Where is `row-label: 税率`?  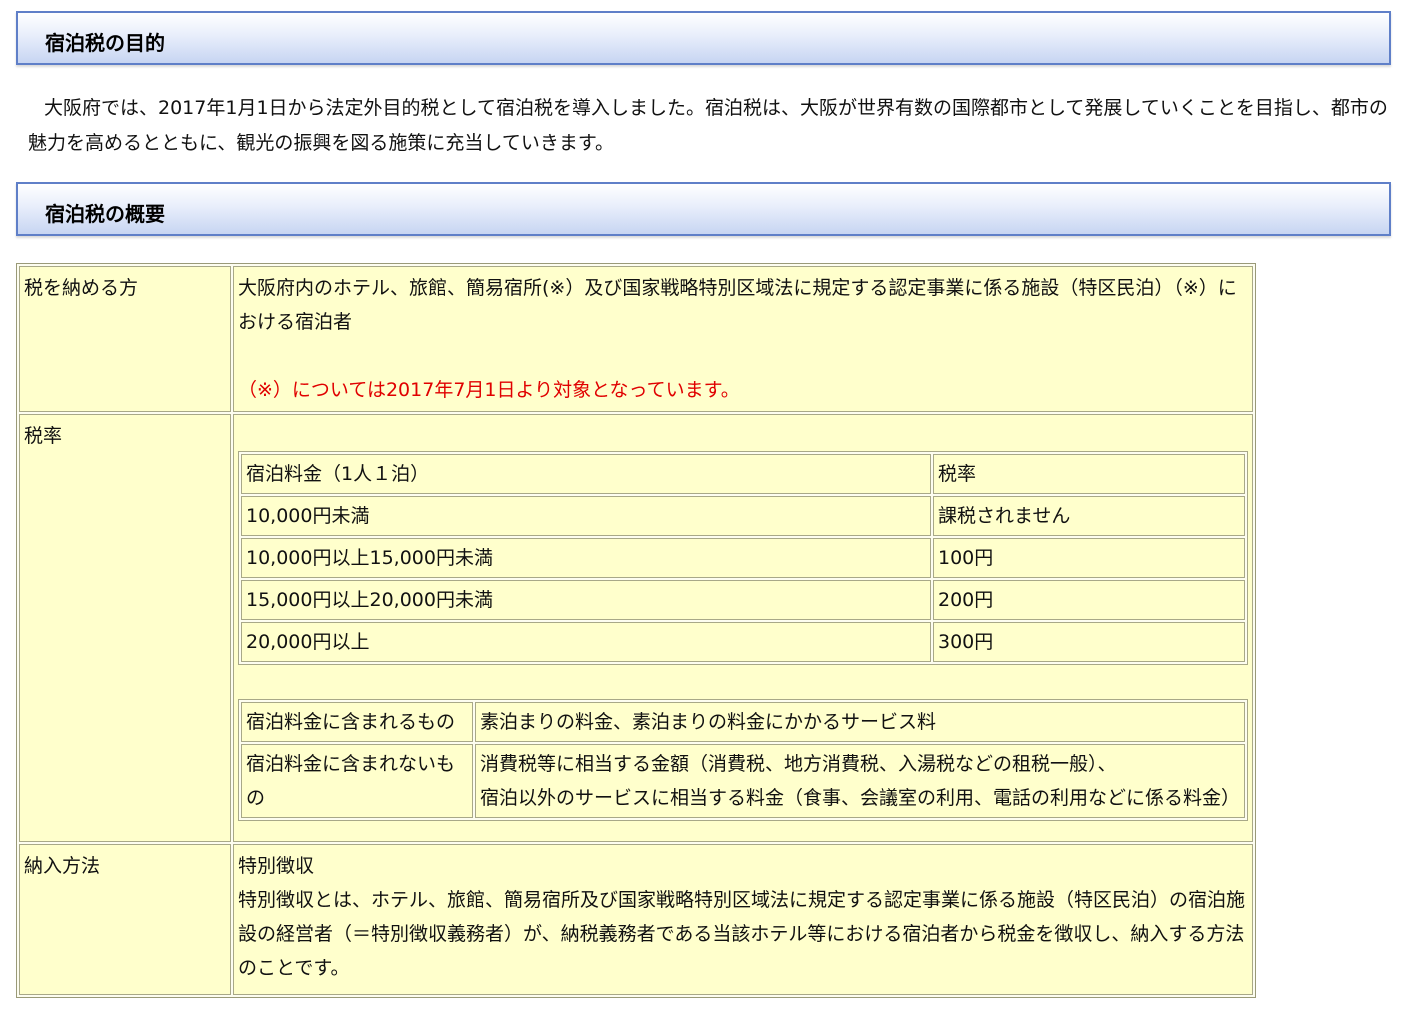 row-label: 税率 is located at coordinates (125, 628).